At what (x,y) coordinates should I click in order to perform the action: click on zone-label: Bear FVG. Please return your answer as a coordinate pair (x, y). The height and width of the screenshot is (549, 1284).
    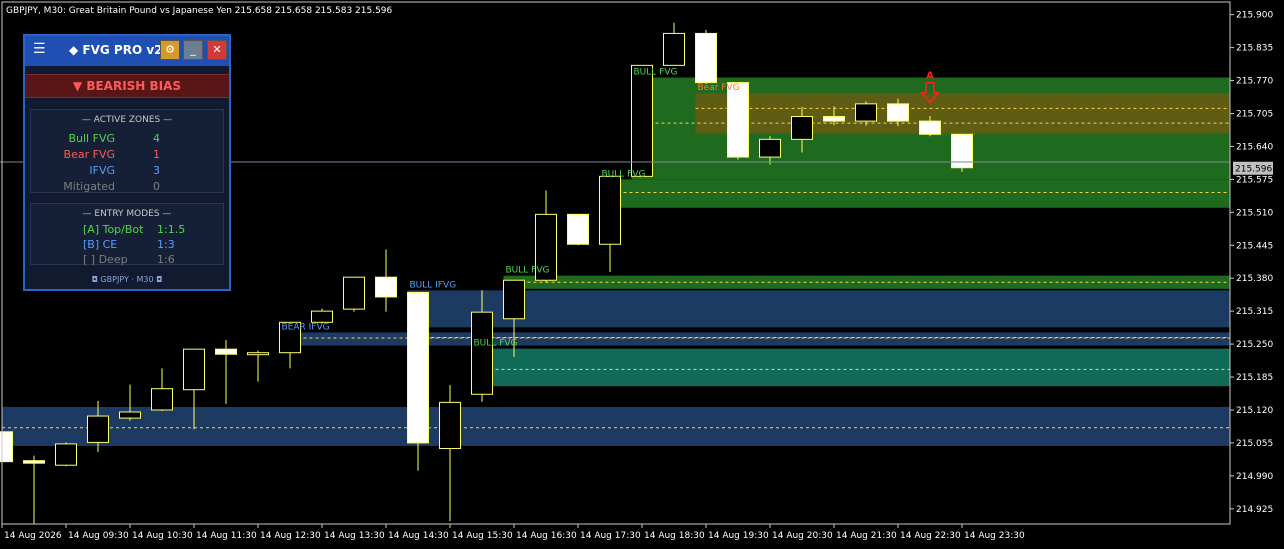
    Looking at the image, I should click on (719, 88).